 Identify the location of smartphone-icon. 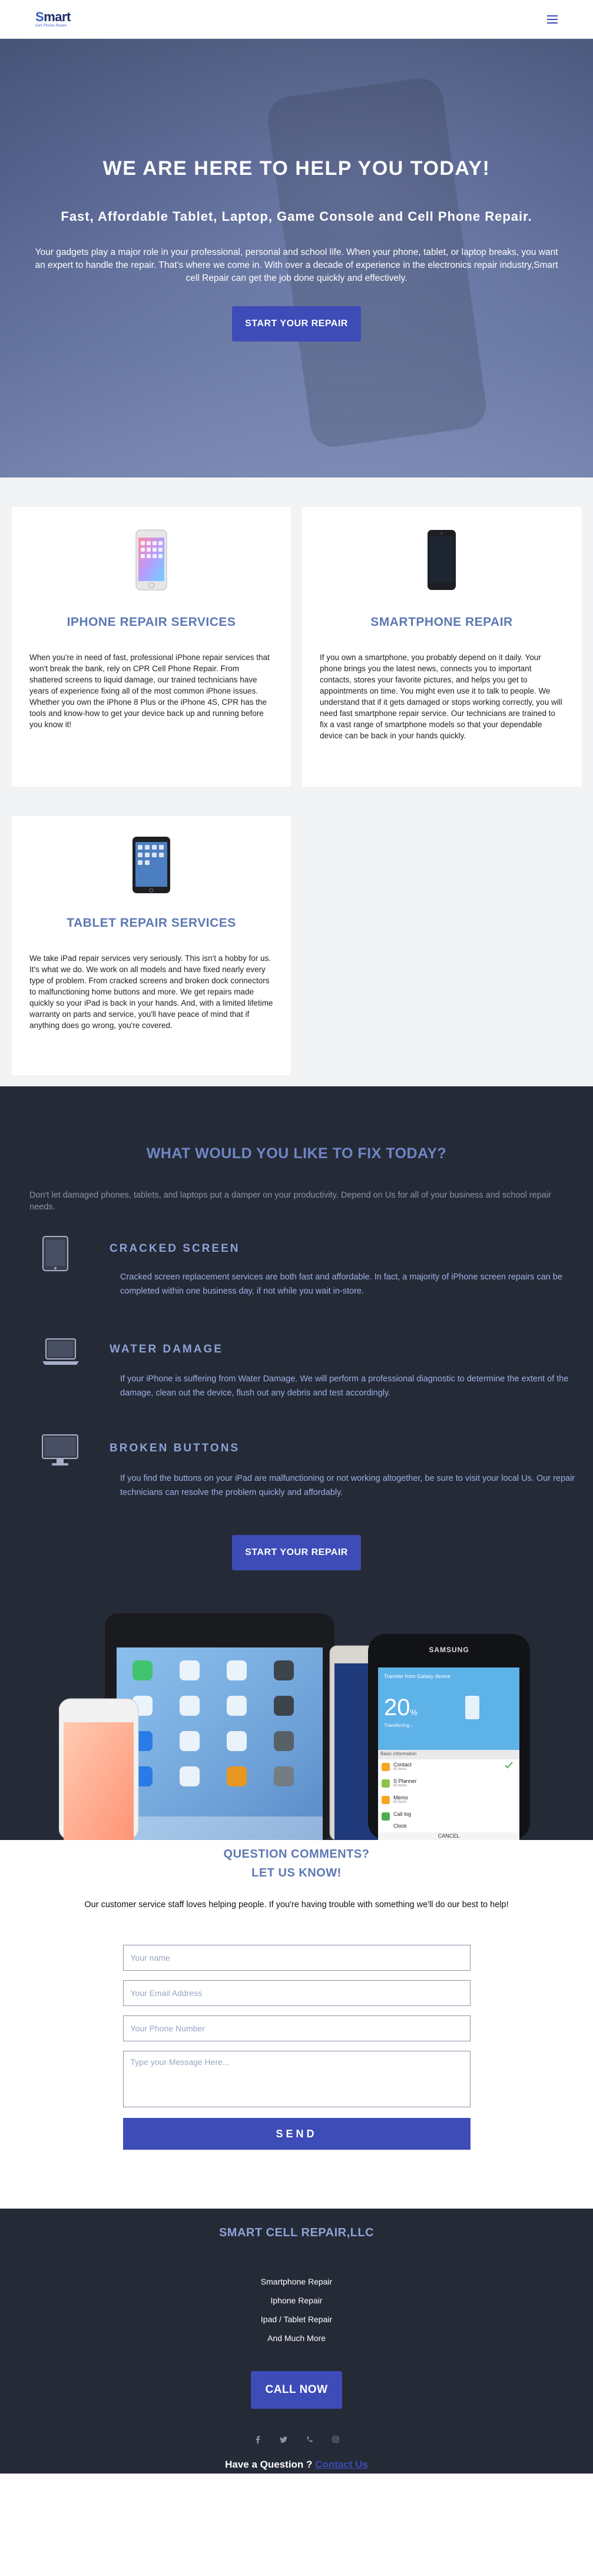
(442, 549).